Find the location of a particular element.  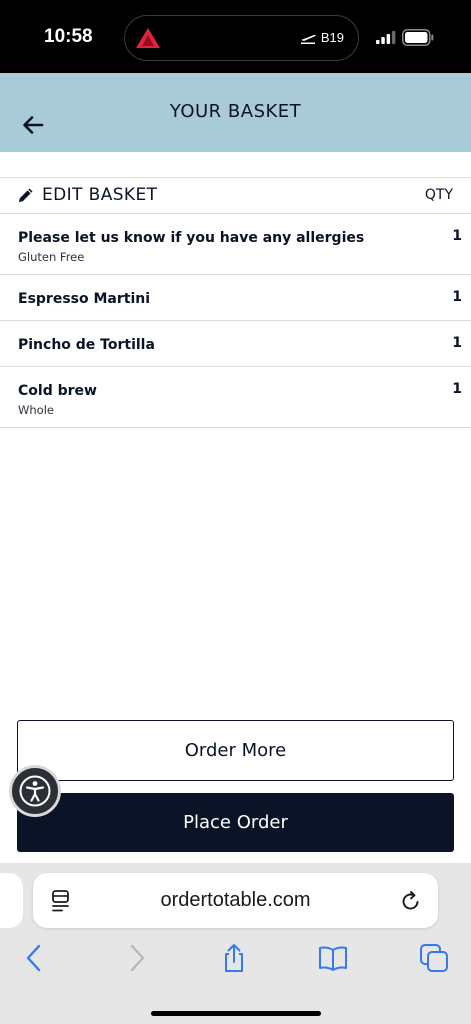

chevron-right-icon is located at coordinates (136, 958).